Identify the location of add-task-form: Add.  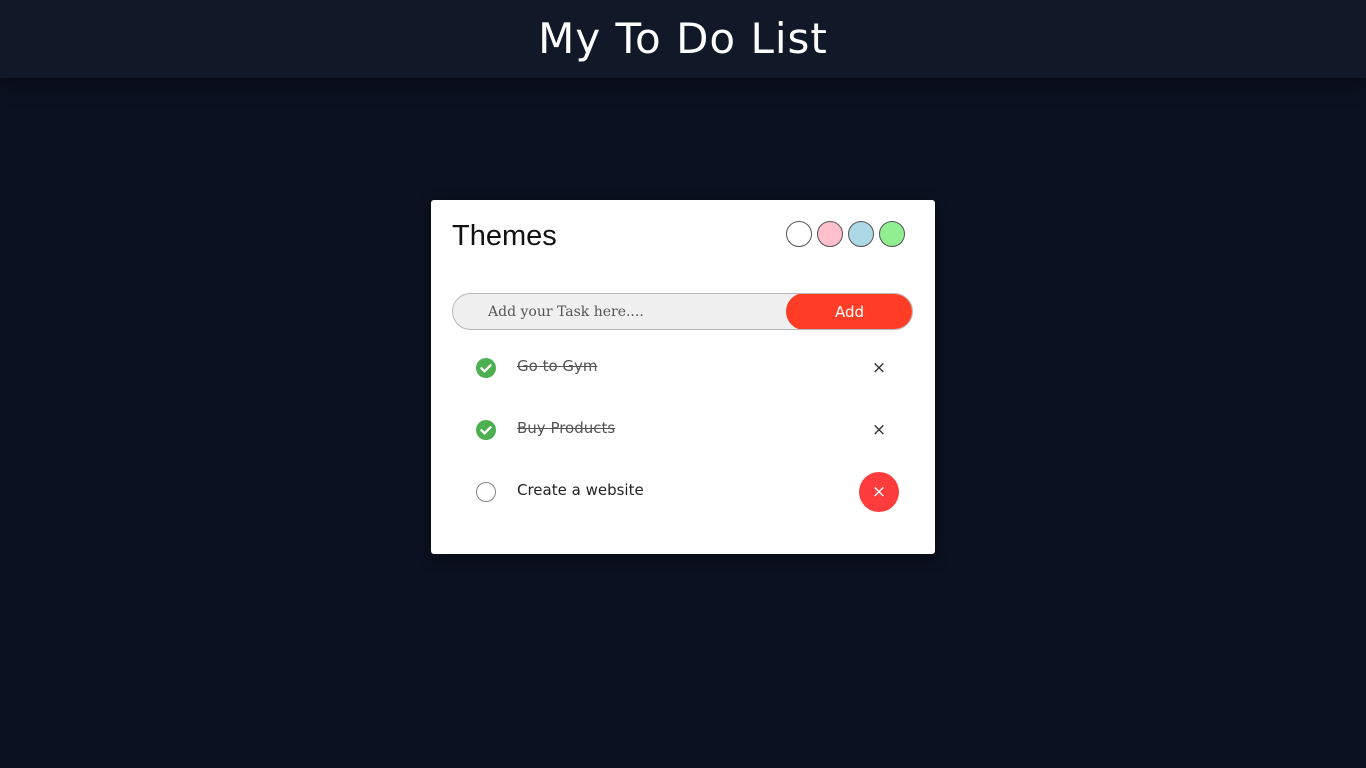
(682, 311).